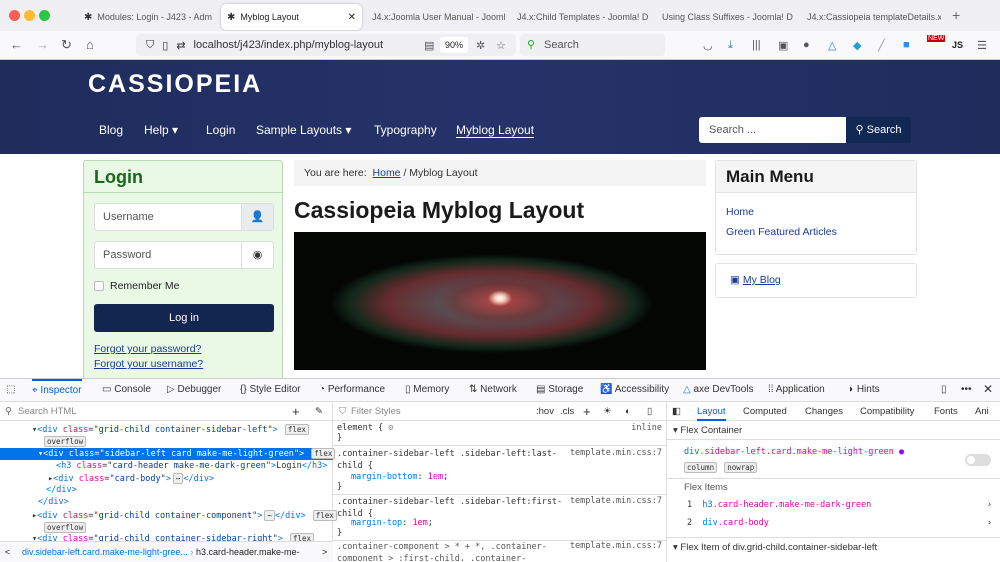 This screenshot has height=562, width=1000. Describe the element at coordinates (126, 389) in the screenshot. I see `devtools-tab-console: ▭ Console` at that location.